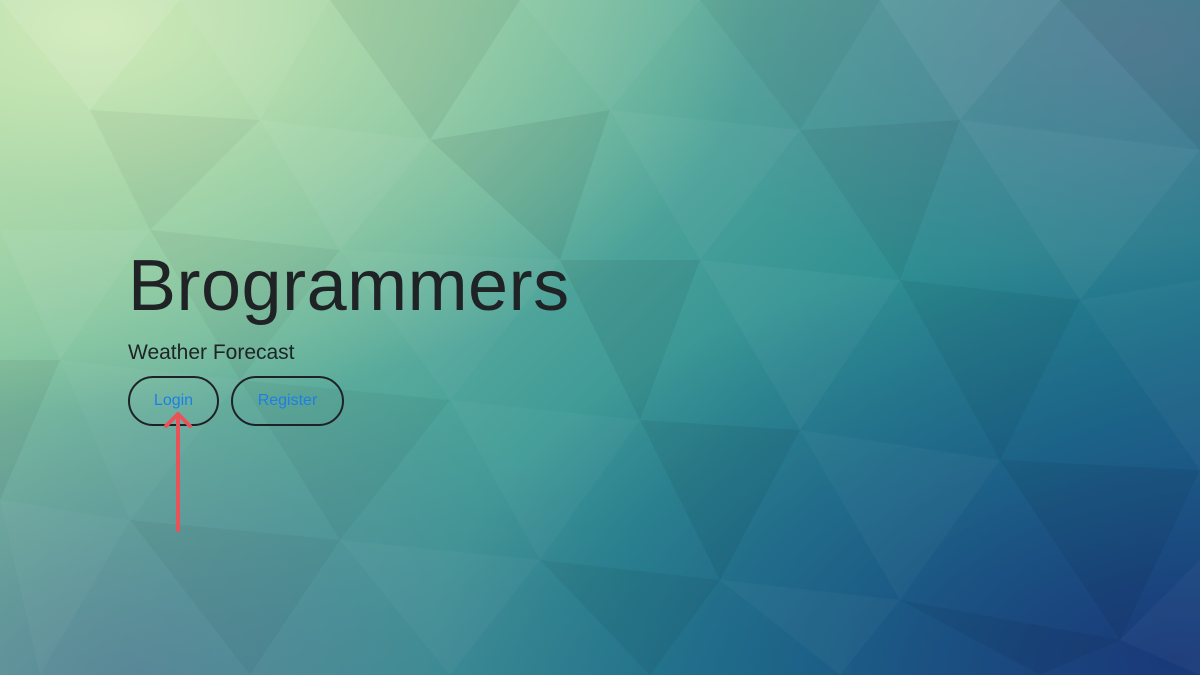  What do you see at coordinates (287, 401) in the screenshot?
I see `register-button: Register` at bounding box center [287, 401].